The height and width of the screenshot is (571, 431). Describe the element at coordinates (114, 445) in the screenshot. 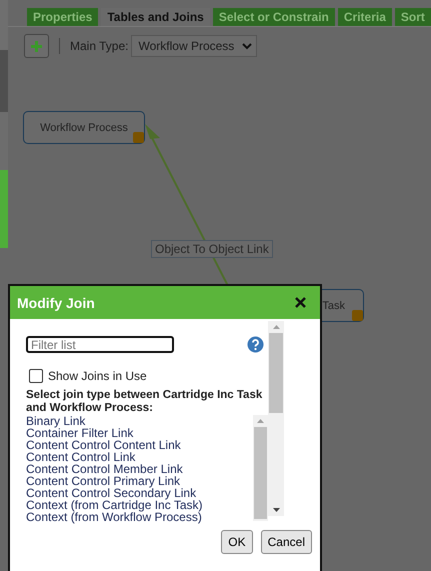

I see `join-type-option: Content Control Content Link` at that location.